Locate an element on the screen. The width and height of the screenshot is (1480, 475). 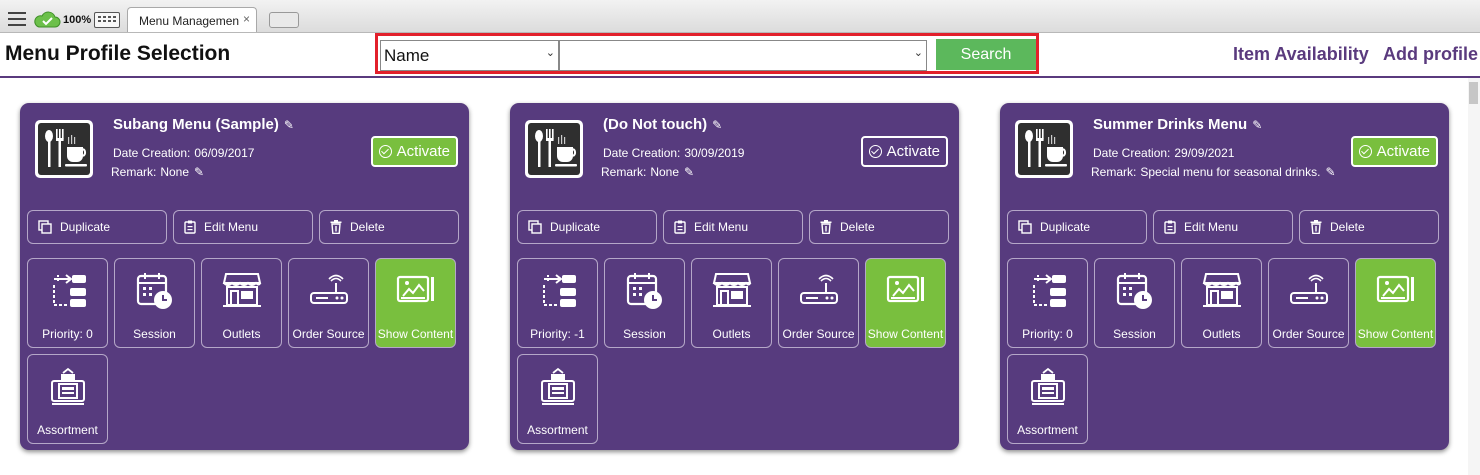
check-circle-icon is located at coordinates (875, 151).